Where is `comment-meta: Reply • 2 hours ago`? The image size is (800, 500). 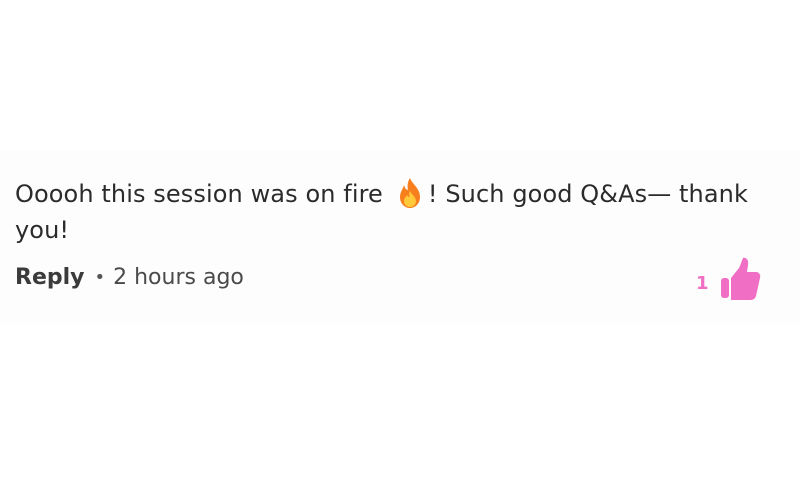
comment-meta: Reply • 2 hours ago is located at coordinates (129, 277).